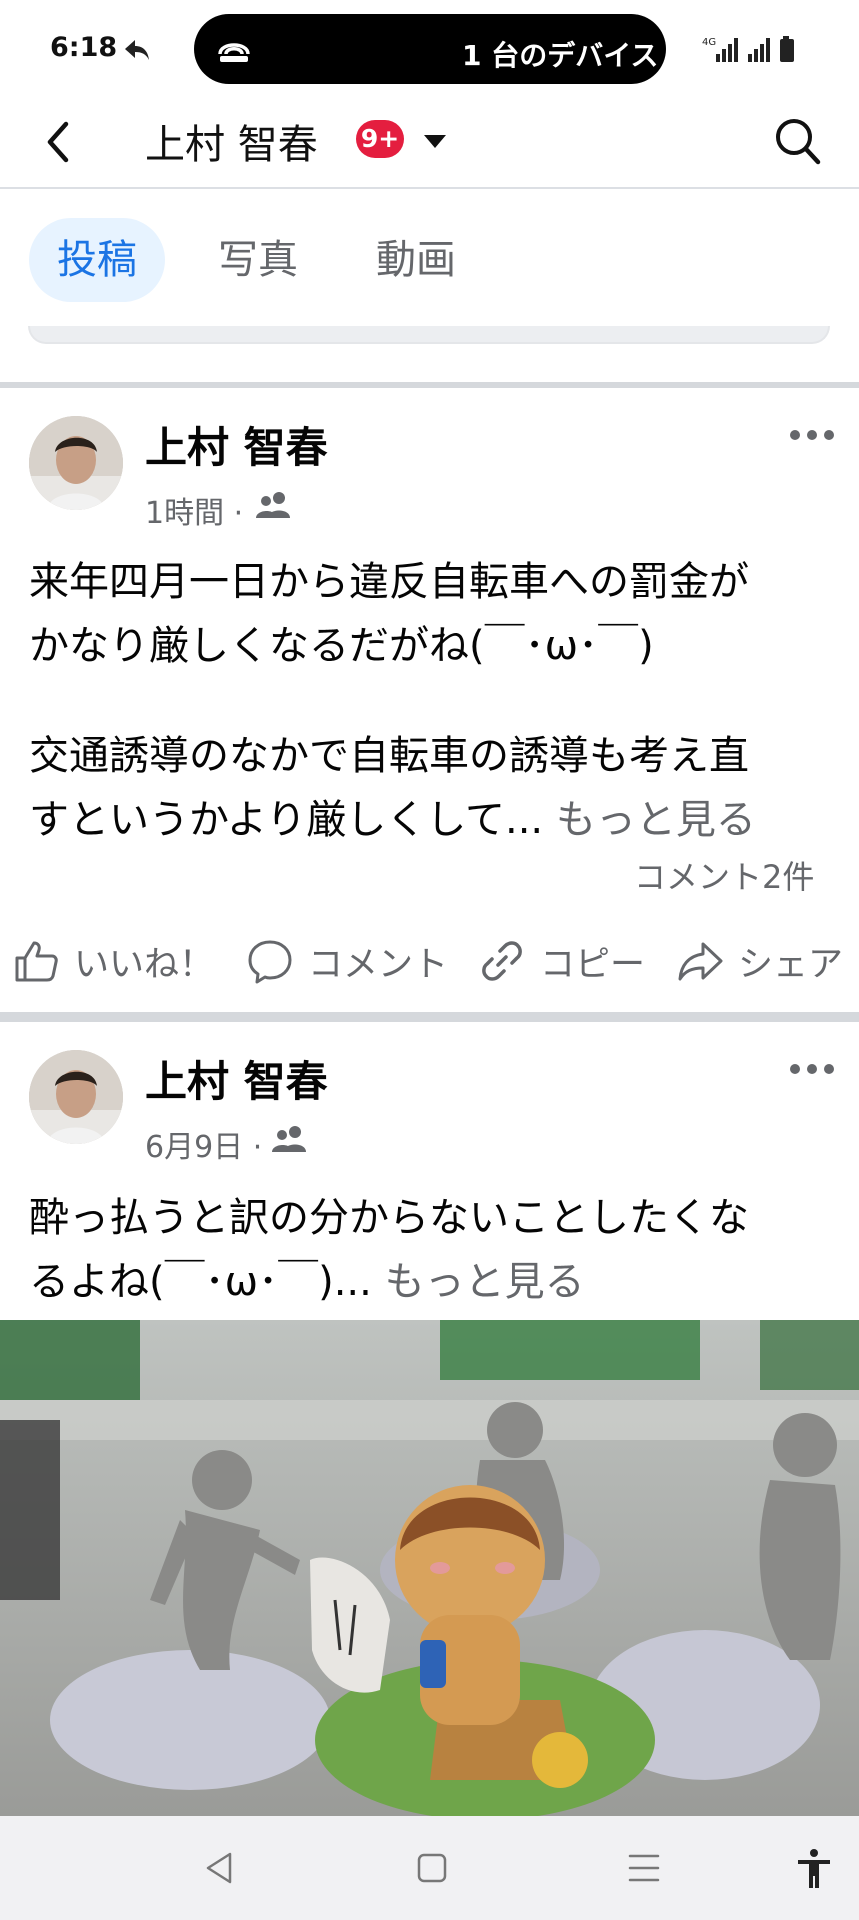  I want to click on device-pill: 1 台のデバイス, so click(430, 49).